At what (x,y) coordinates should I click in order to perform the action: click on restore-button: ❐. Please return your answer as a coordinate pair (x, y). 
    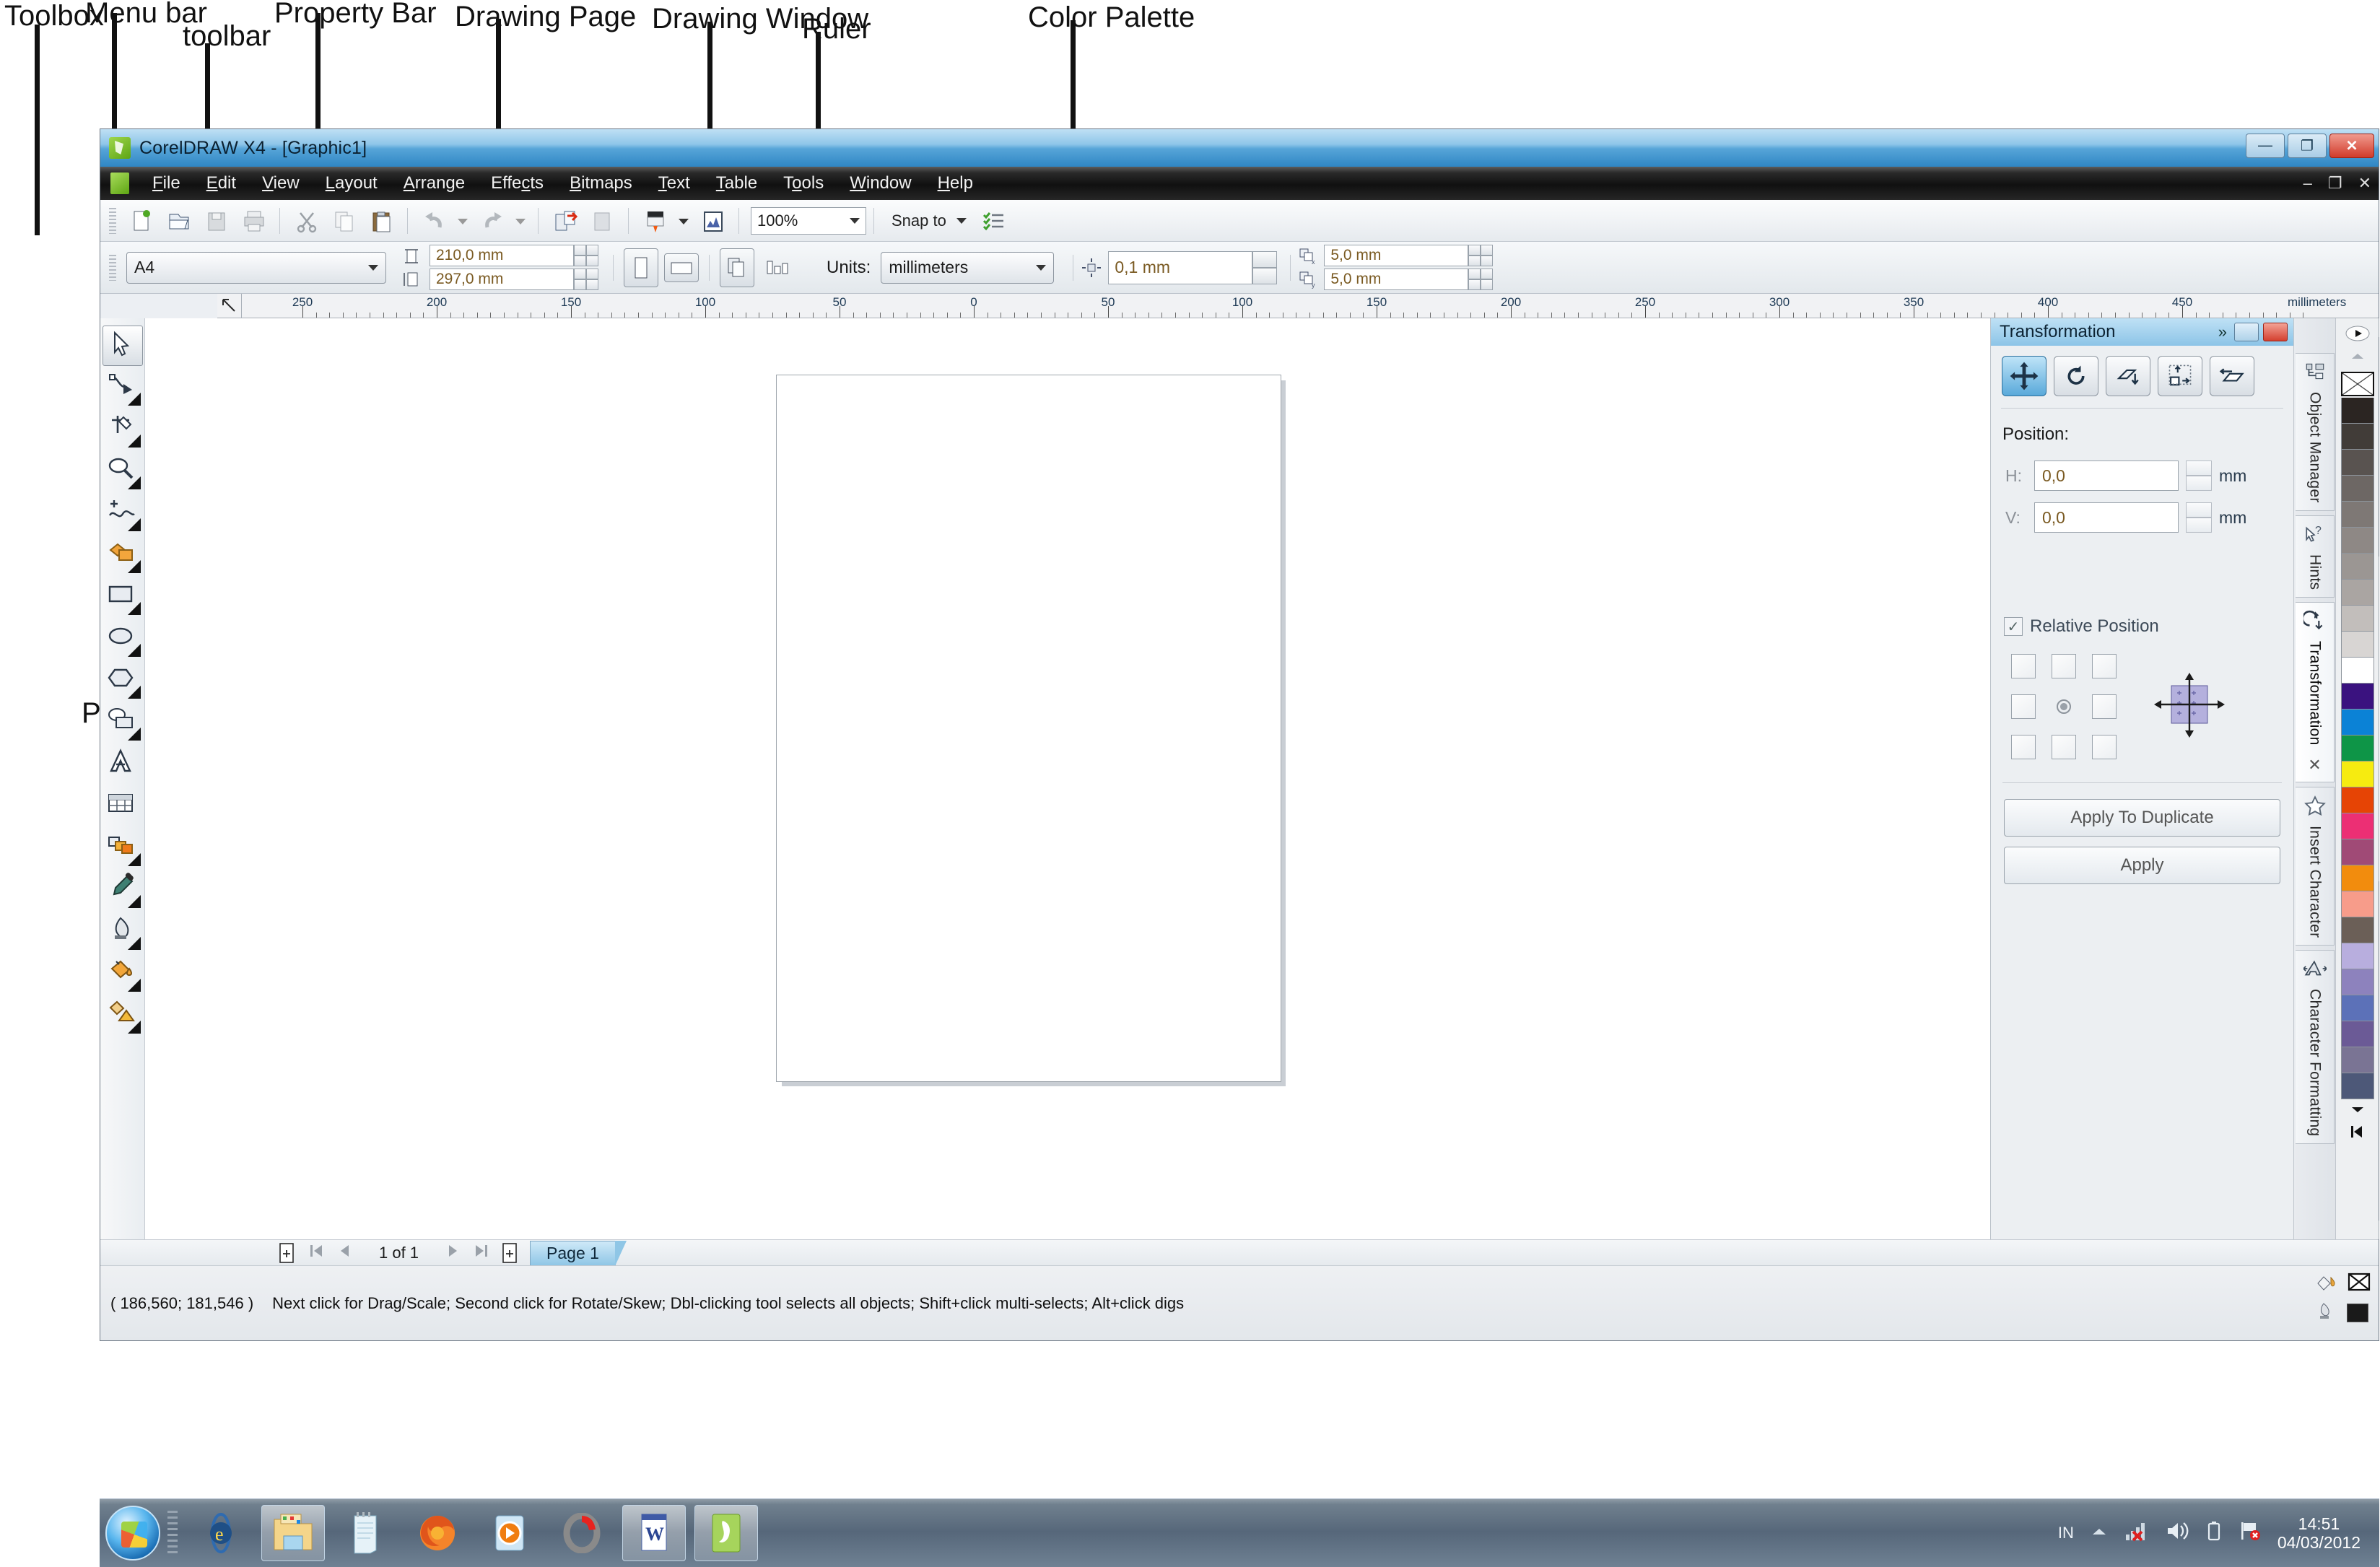
    Looking at the image, I should click on (2307, 146).